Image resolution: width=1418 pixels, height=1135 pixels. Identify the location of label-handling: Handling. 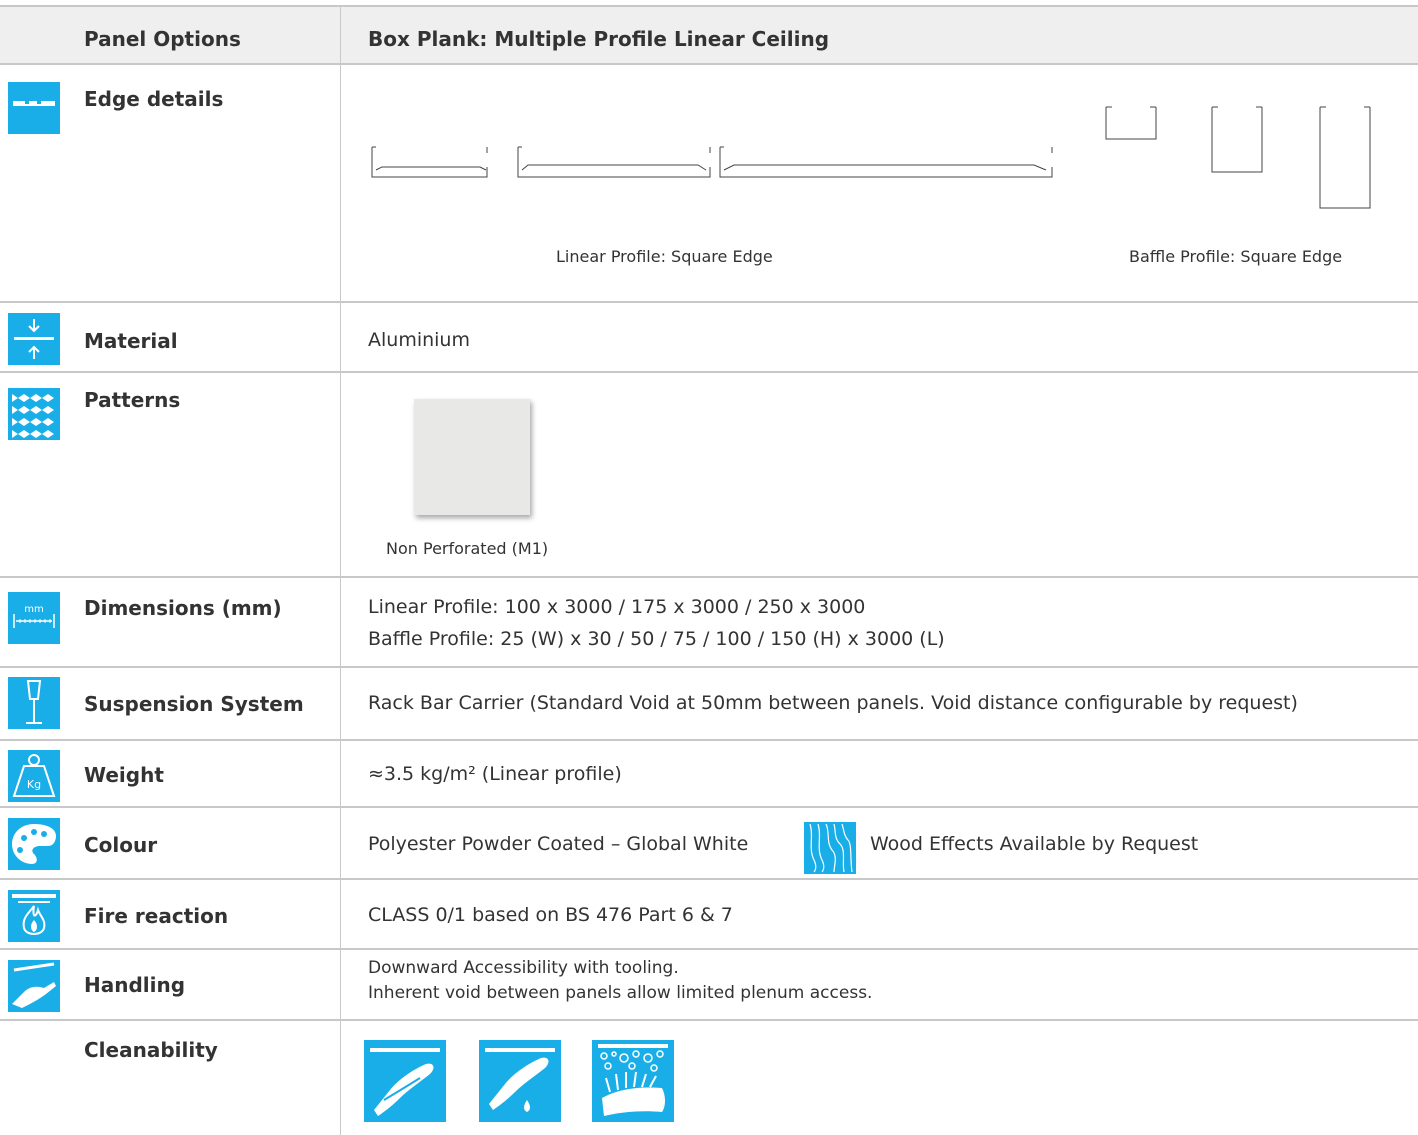
(135, 985).